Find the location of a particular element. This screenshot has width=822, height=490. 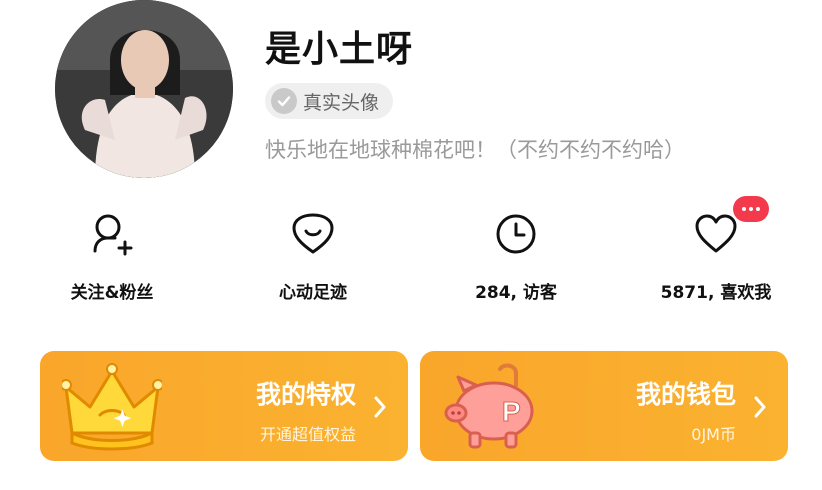

clock-icon is located at coordinates (516, 234).